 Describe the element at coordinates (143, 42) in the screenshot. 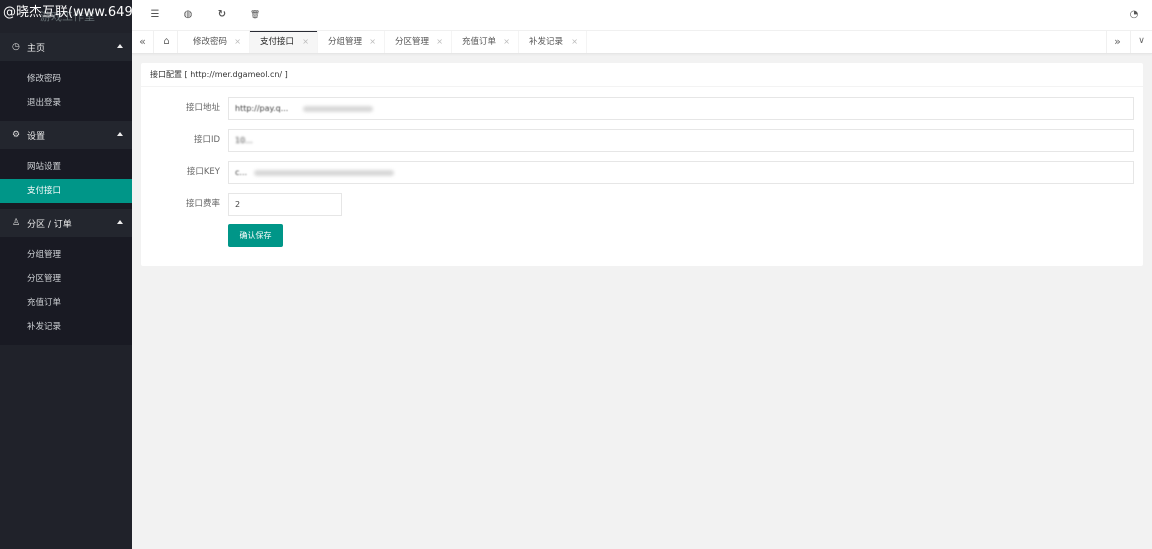

I see `tabs-scroll-left-icon: «` at that location.